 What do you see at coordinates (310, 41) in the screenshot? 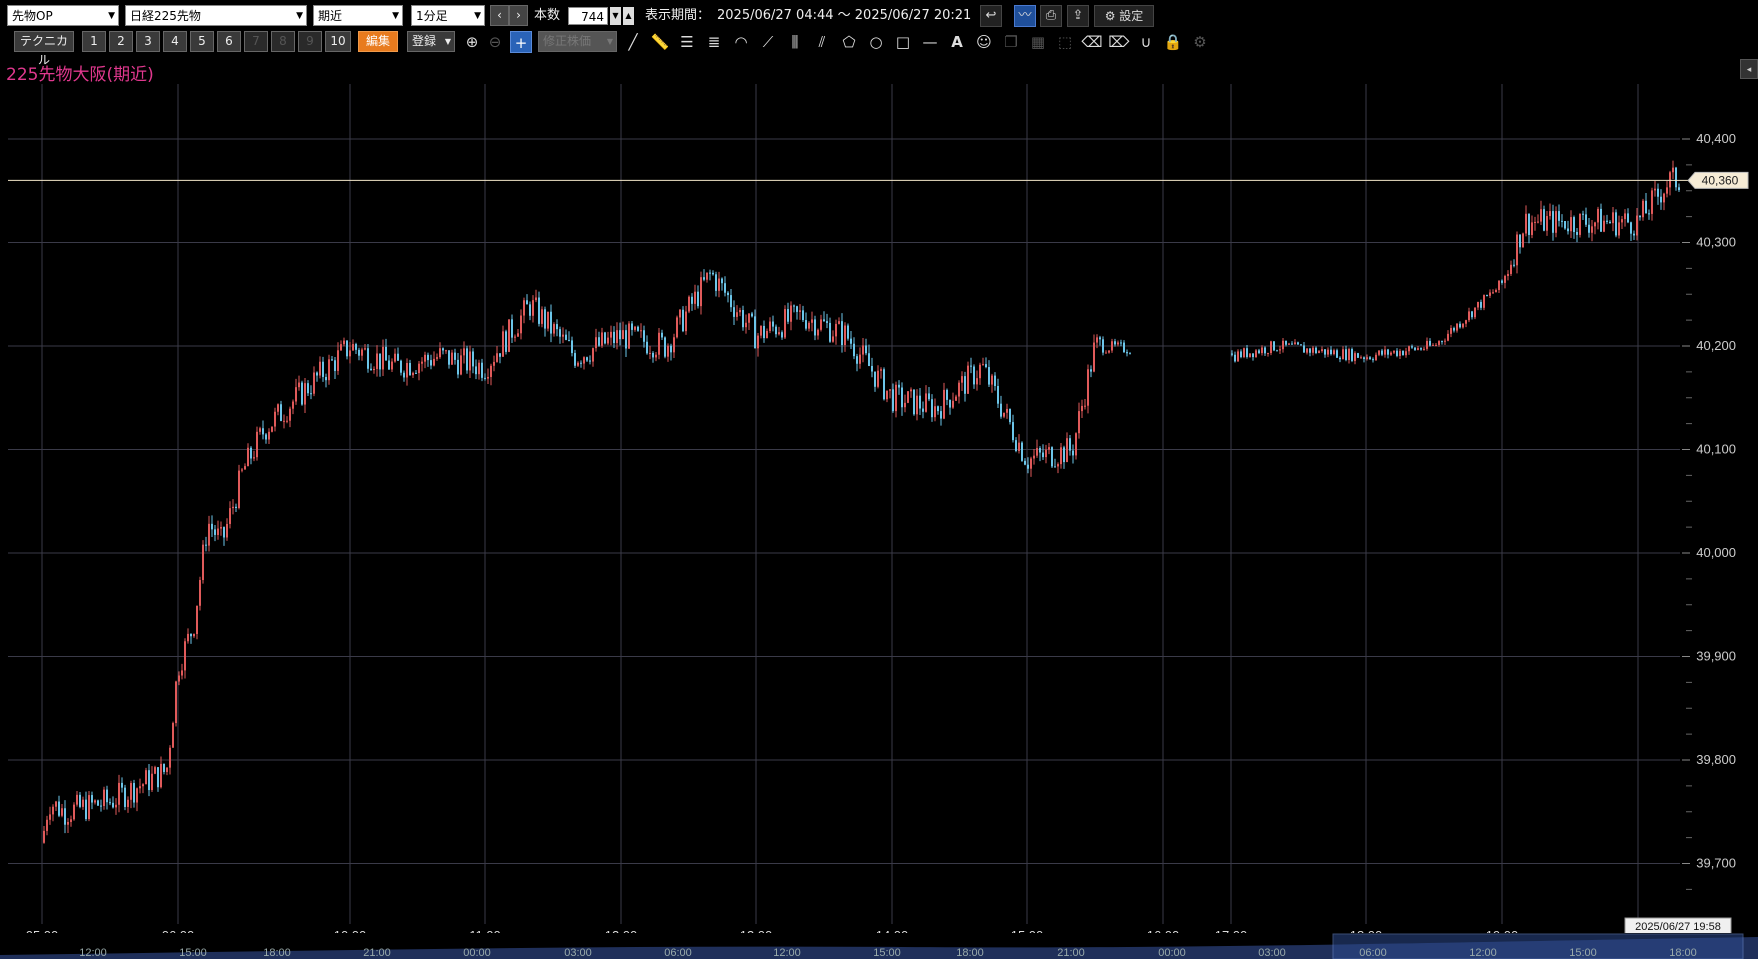
I see `slot-9-button: 9` at bounding box center [310, 41].